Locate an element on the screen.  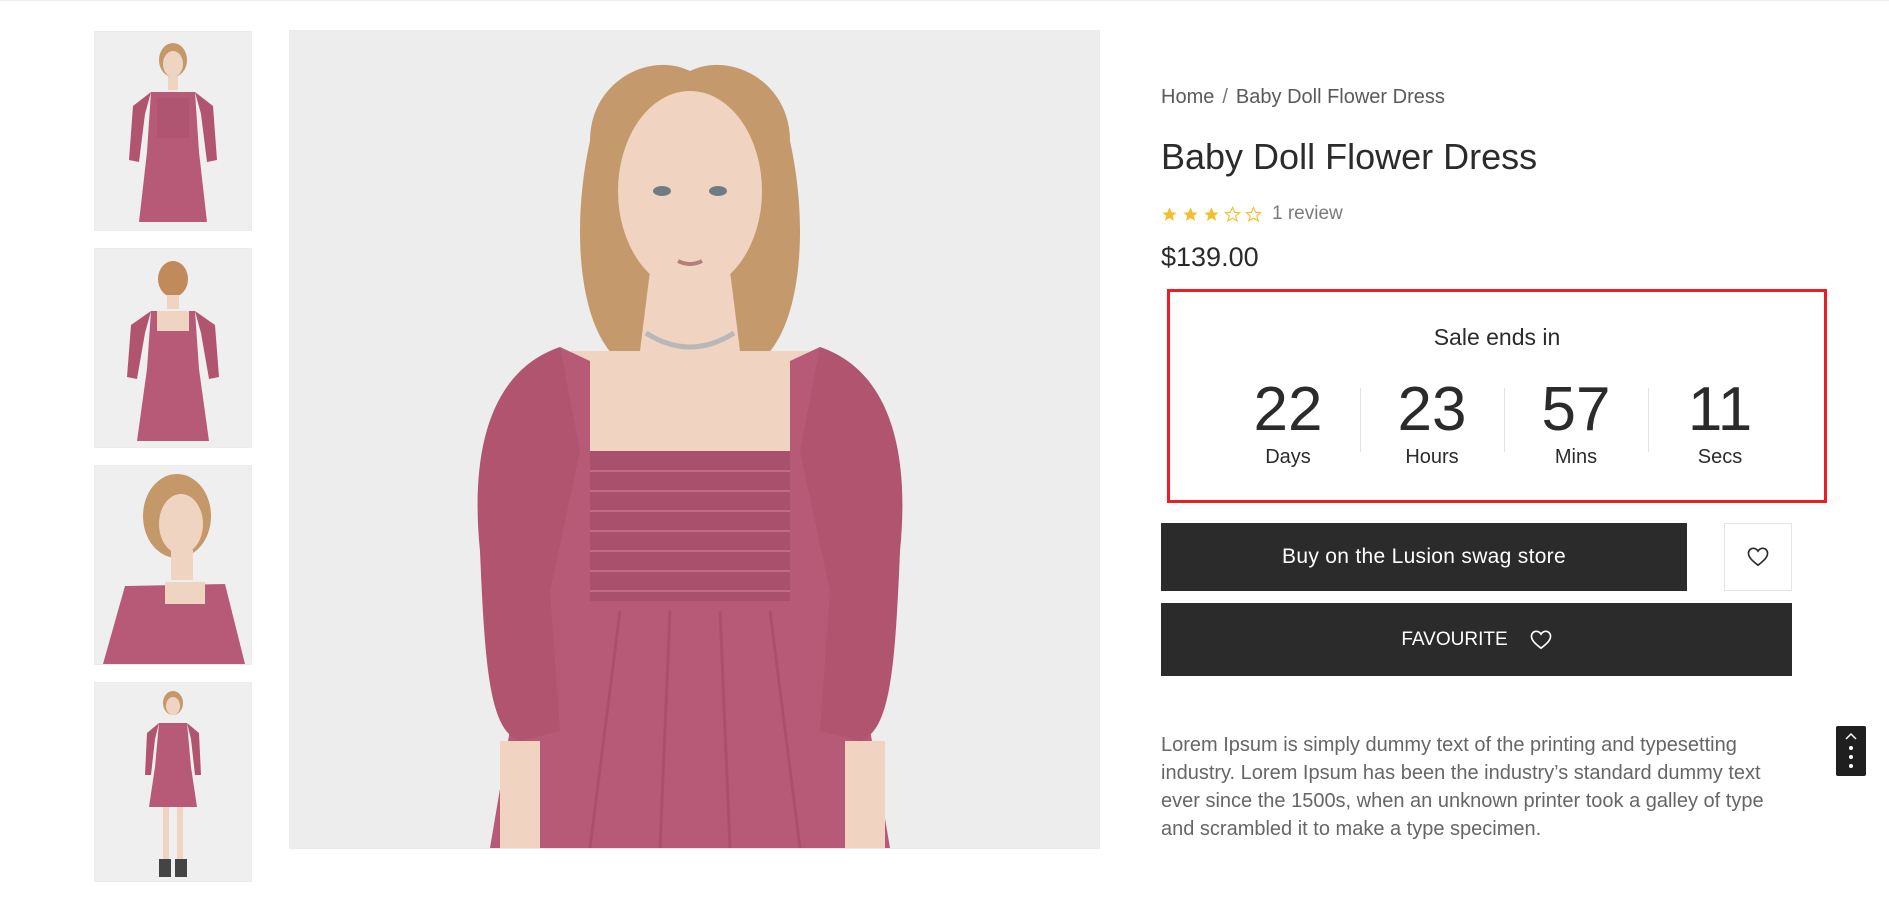
thumbnail-gallery is located at coordinates (173, 465).